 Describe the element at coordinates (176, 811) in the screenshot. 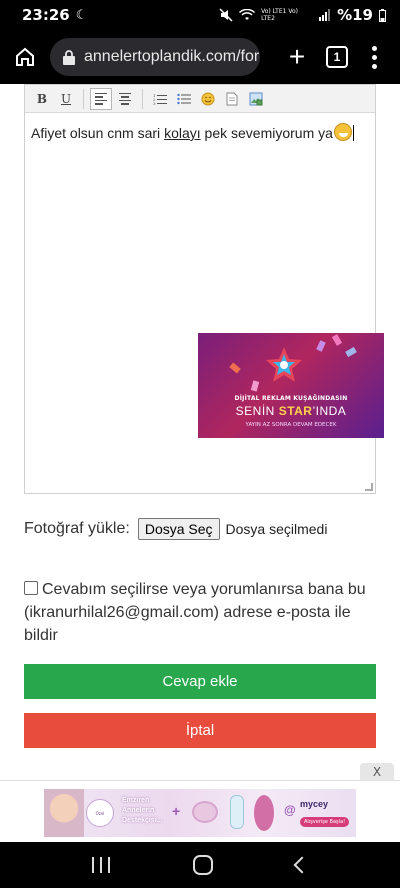

I see `plus-icon: +` at that location.